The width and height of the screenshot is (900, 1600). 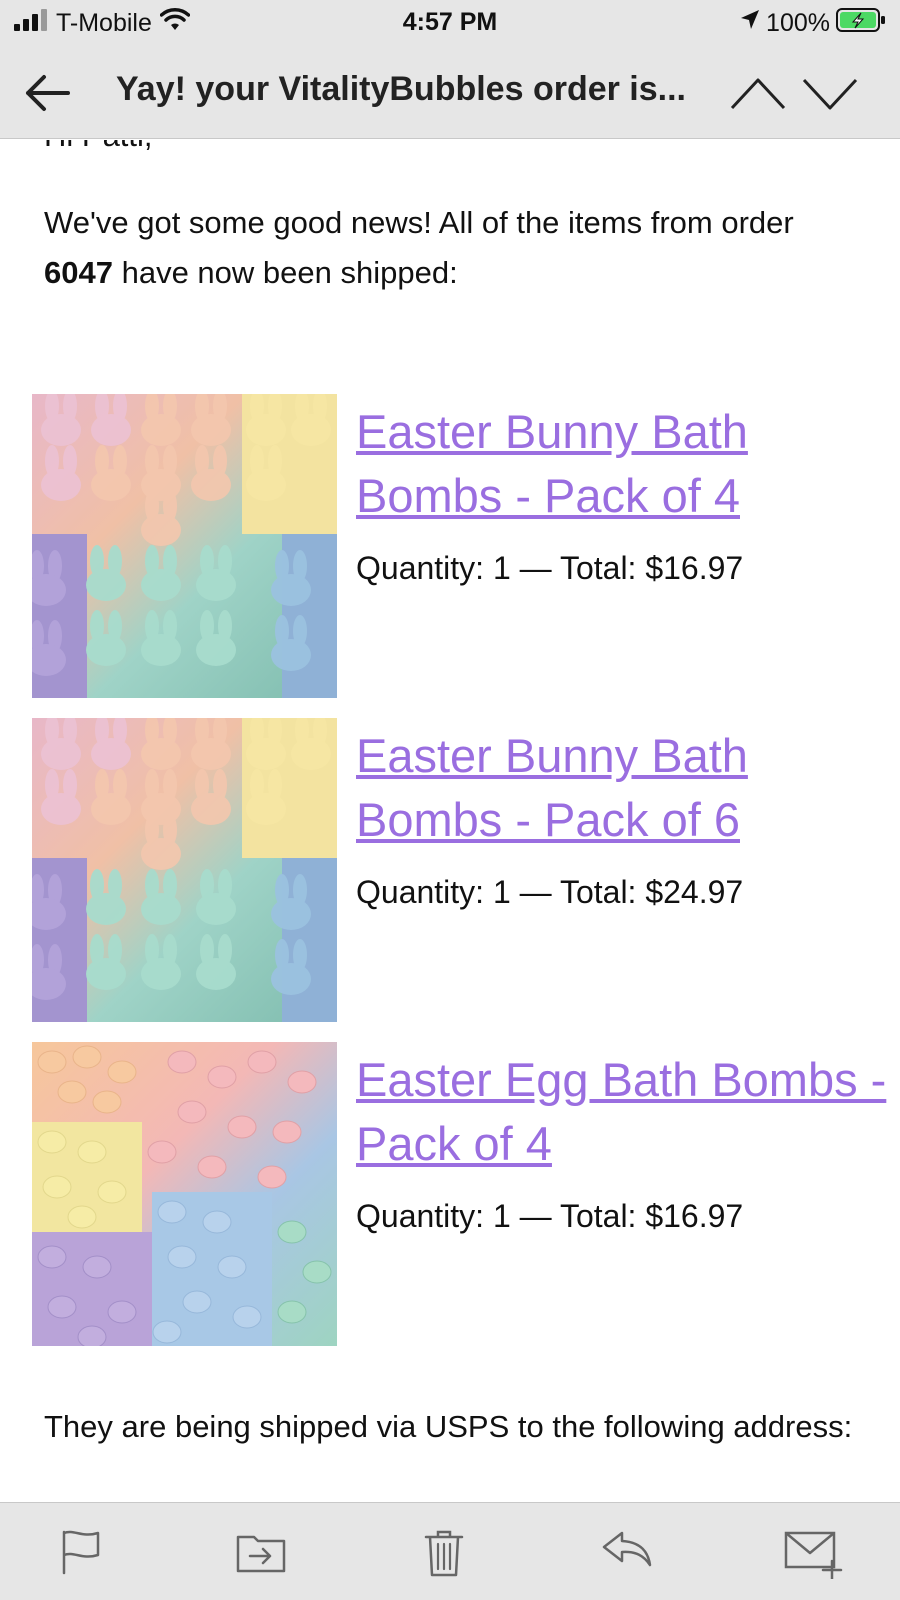 I want to click on product-link: Easter Egg Bath Bombs - Pack of 4, so click(x=628, y=1112).